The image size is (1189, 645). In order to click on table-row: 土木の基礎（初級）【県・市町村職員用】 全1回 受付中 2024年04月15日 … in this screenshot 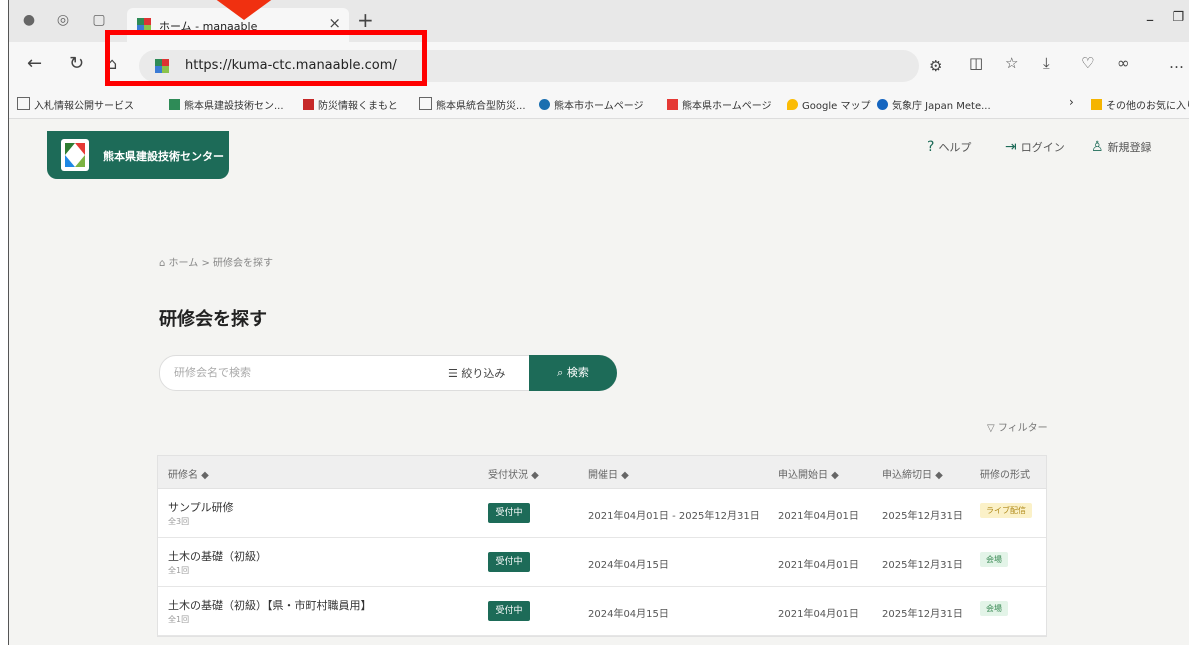, I will do `click(602, 611)`.